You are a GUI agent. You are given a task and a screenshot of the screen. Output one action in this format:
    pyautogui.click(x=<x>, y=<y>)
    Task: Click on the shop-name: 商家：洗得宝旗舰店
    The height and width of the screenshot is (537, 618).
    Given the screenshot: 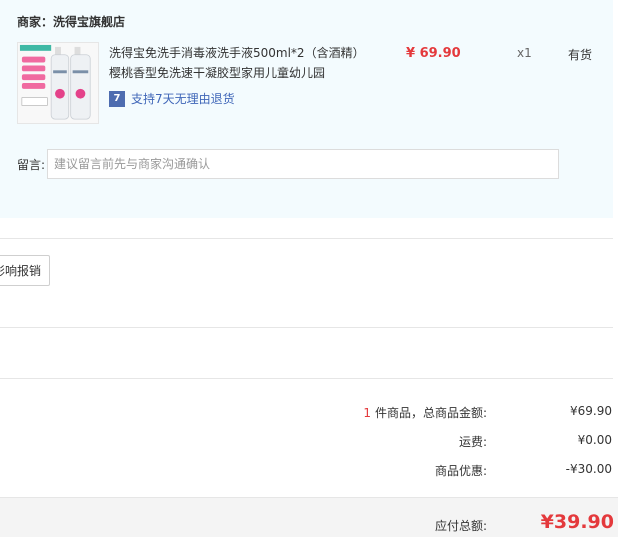 What is the action you would take?
    pyautogui.click(x=71, y=22)
    